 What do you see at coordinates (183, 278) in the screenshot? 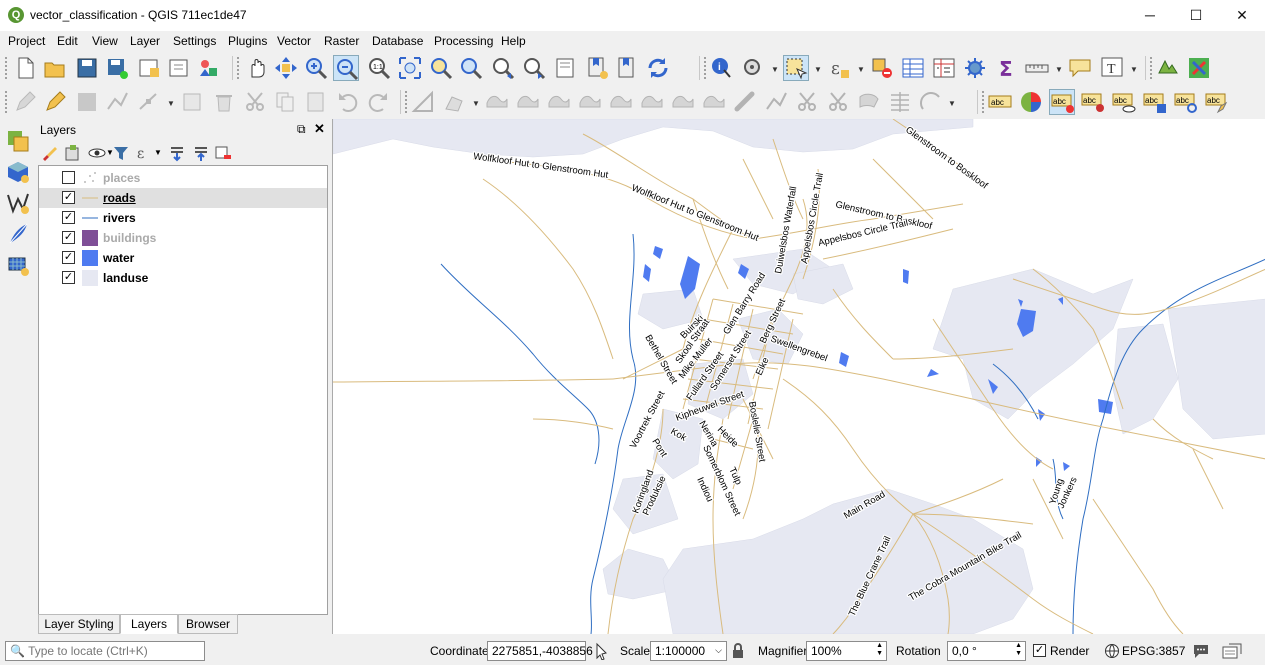
I see `layer-item-landuse: ✓ landuse` at bounding box center [183, 278].